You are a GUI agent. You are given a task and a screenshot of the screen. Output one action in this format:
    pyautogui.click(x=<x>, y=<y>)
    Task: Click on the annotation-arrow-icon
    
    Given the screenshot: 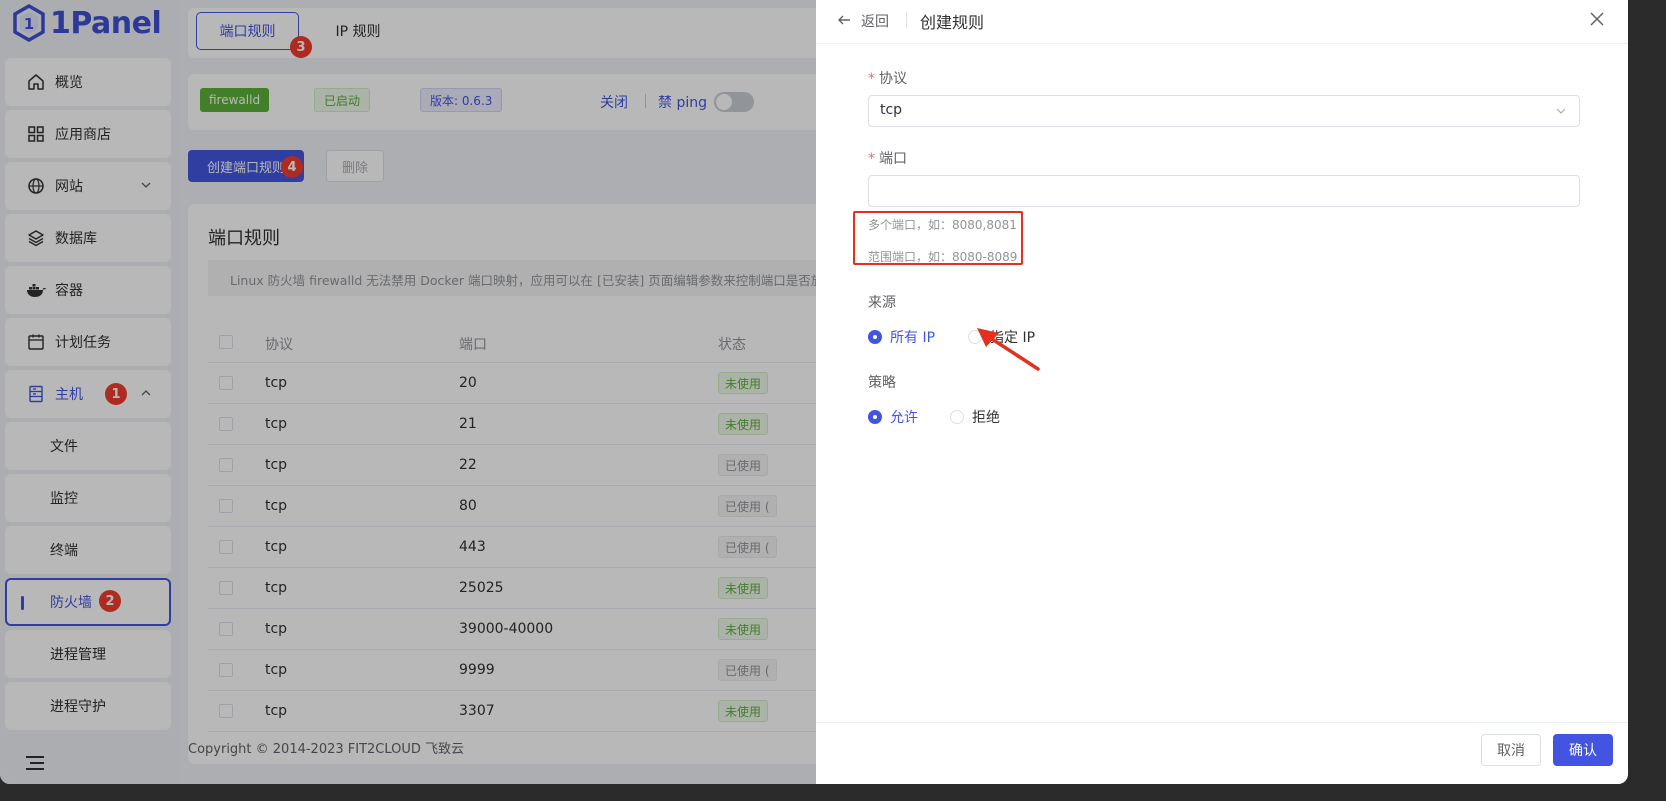 What is the action you would take?
    pyautogui.click(x=1008, y=349)
    